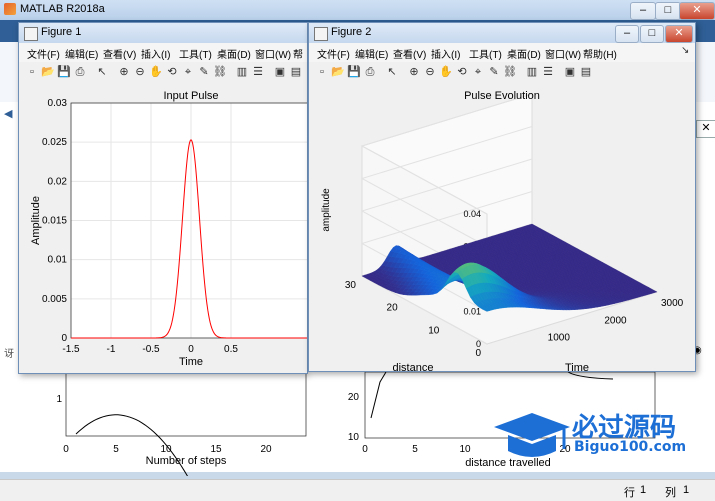 The image size is (715, 501). Describe the element at coordinates (231, 349) in the screenshot. I see `chart1-xtick-label: 0.5` at that location.